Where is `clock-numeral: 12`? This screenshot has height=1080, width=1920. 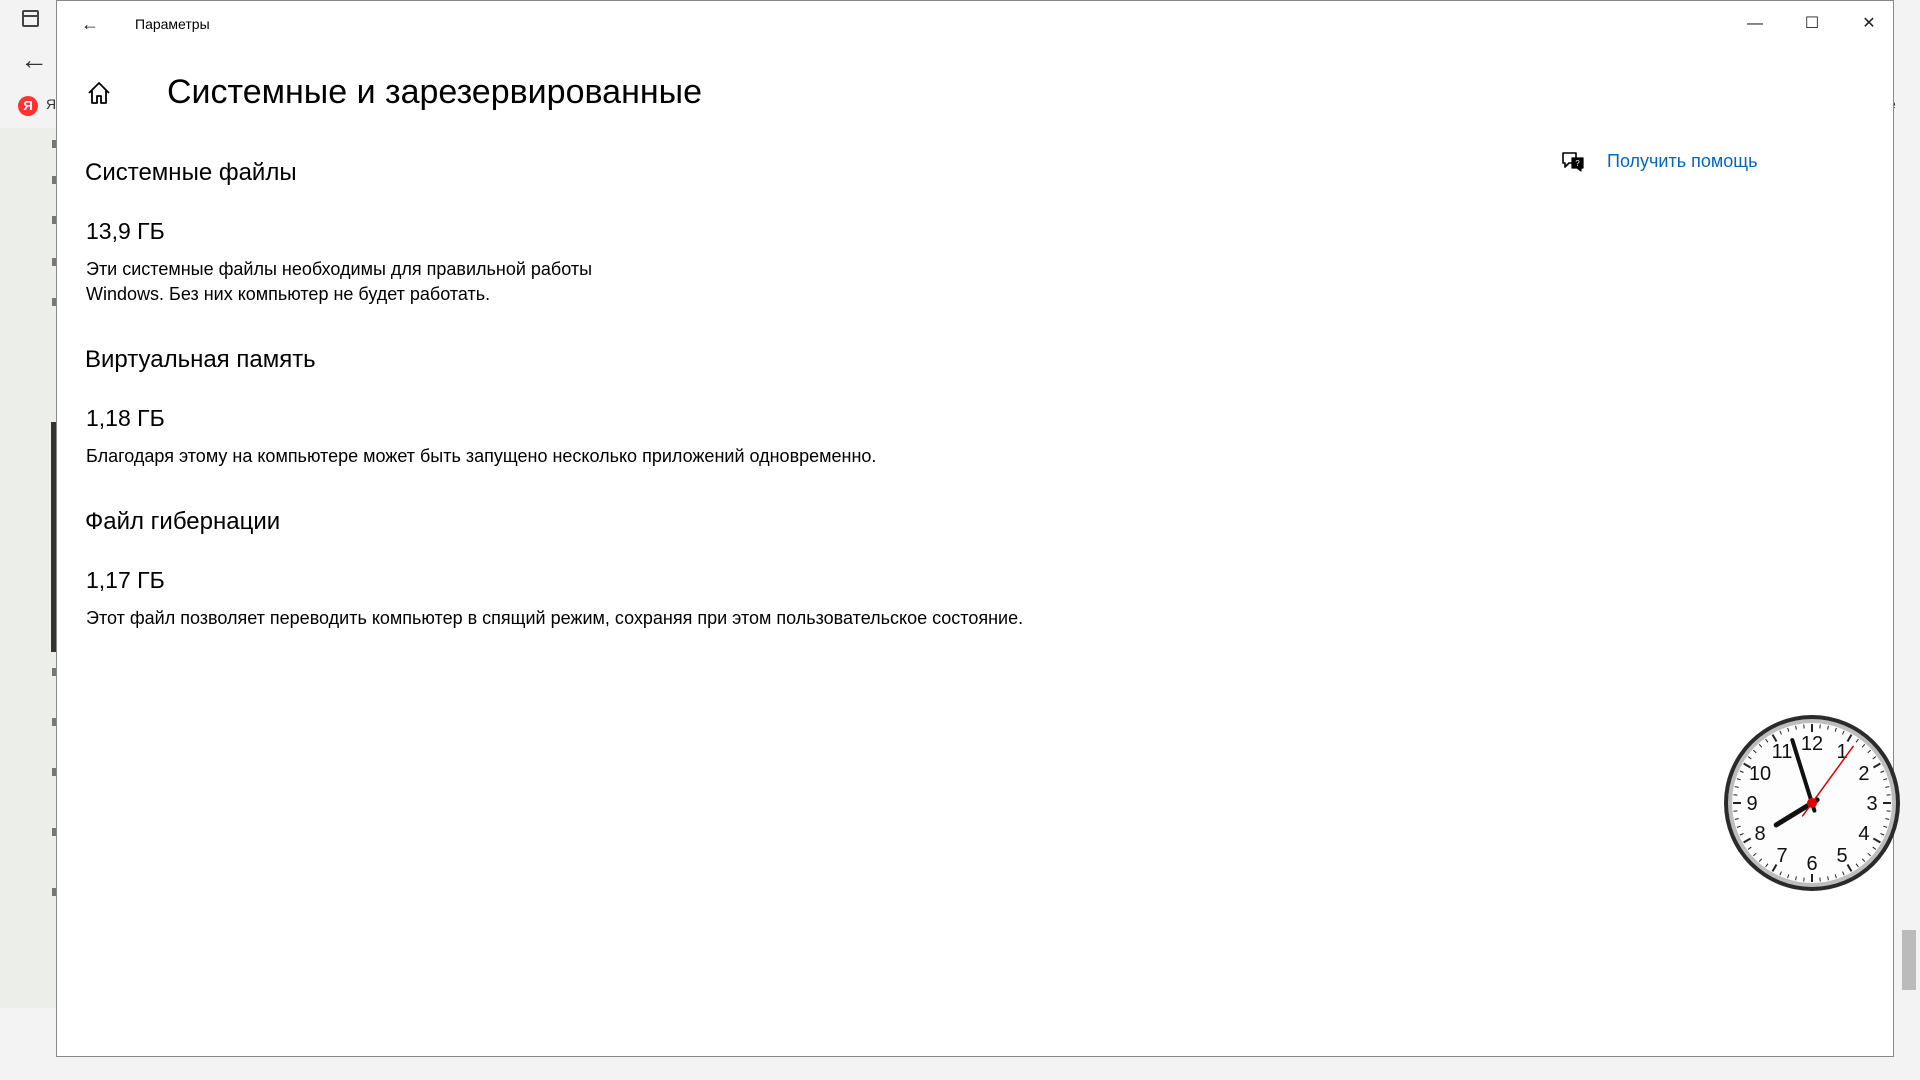
clock-numeral: 12 is located at coordinates (1812, 744).